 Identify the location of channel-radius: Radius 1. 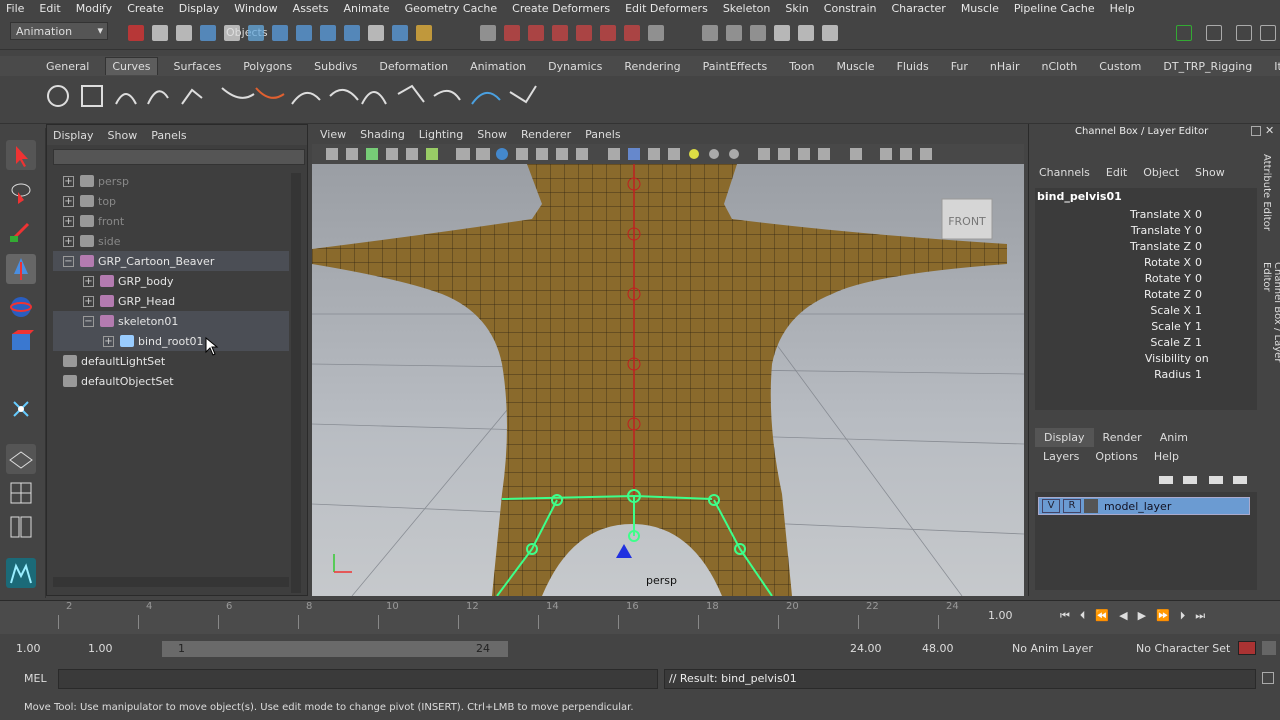
(1145, 374).